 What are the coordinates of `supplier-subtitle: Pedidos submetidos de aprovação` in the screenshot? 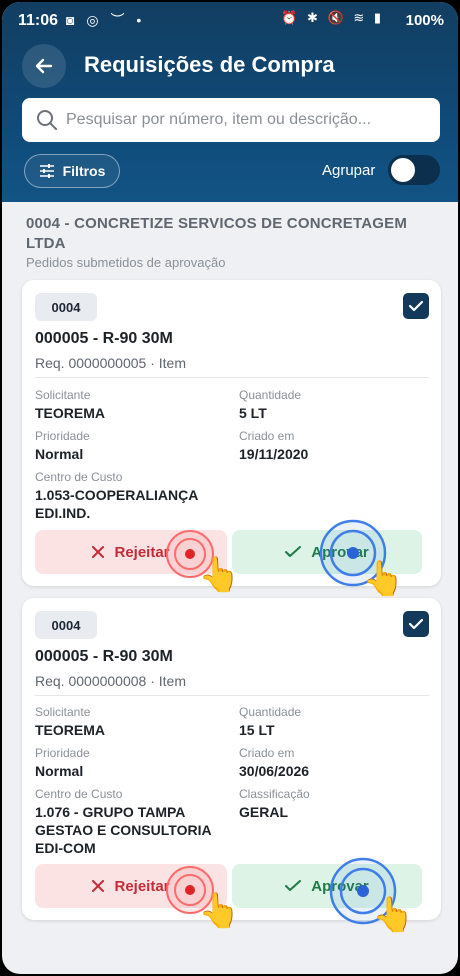 It's located at (126, 262).